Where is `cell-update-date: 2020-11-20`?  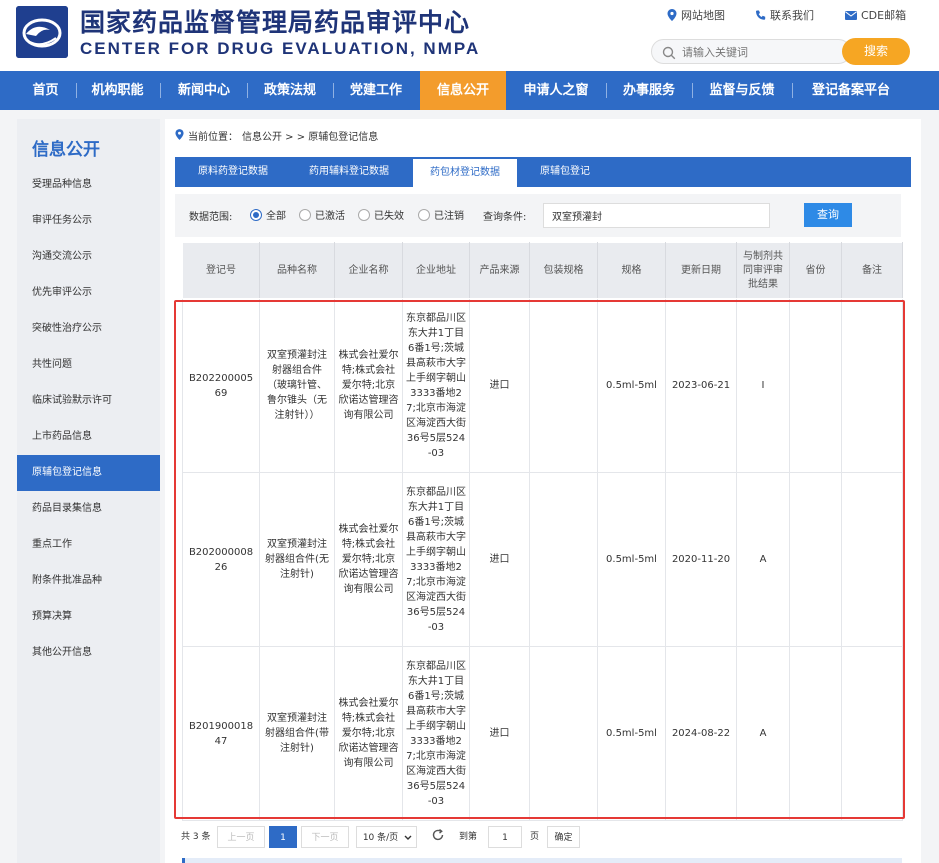
cell-update-date: 2020-11-20 is located at coordinates (701, 559).